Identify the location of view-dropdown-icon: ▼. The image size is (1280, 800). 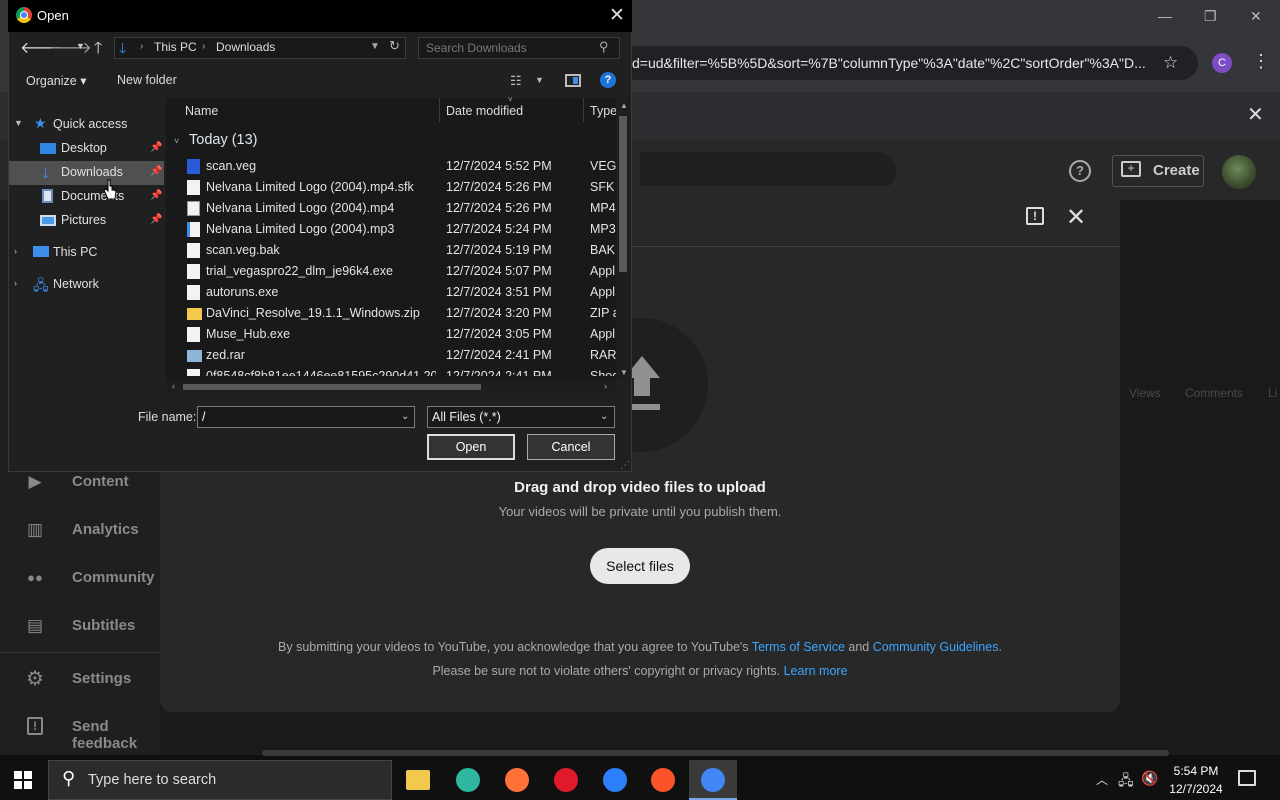
(539, 80).